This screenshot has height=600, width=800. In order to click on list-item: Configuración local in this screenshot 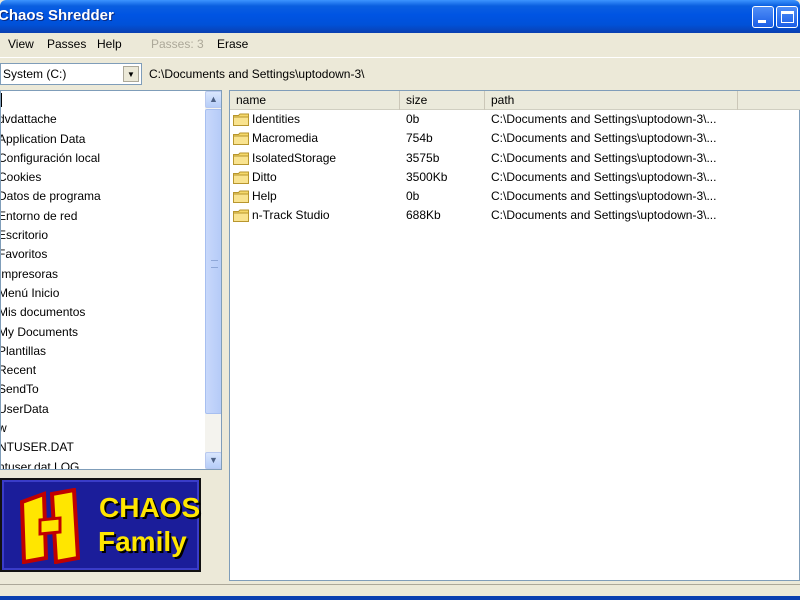, I will do `click(103, 158)`.